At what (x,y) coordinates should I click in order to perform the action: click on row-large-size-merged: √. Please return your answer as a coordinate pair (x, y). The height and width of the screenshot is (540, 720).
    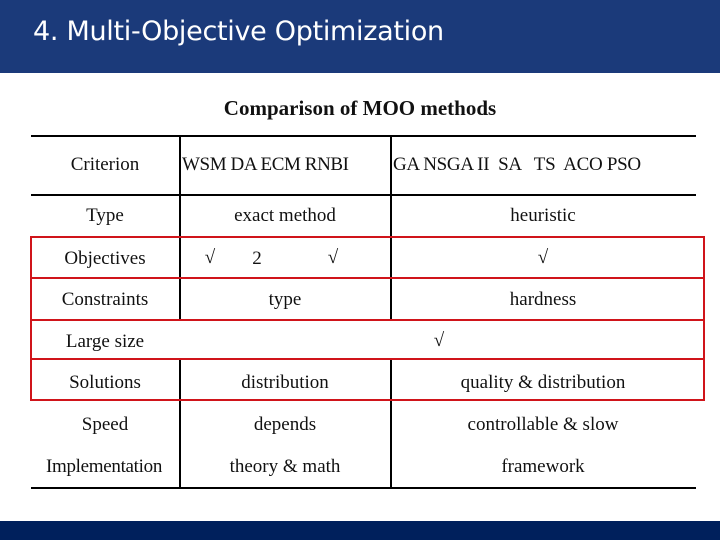
    Looking at the image, I should click on (439, 340).